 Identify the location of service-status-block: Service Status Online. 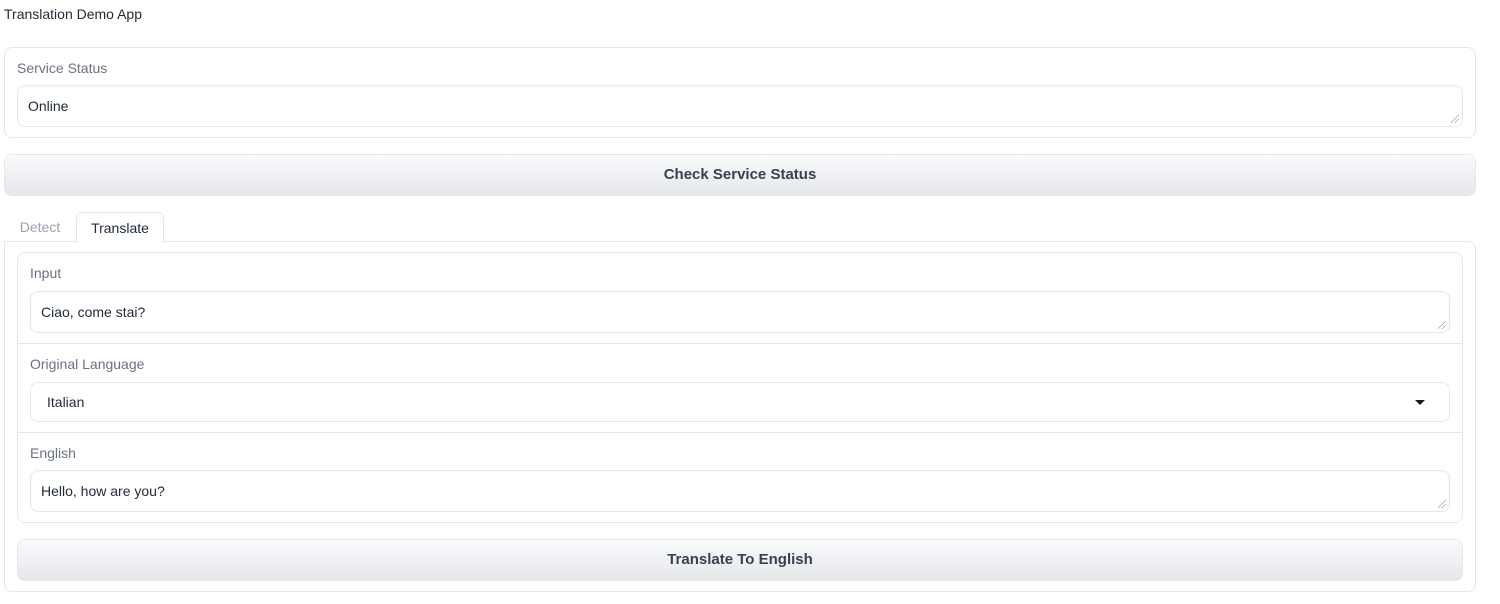
(740, 92).